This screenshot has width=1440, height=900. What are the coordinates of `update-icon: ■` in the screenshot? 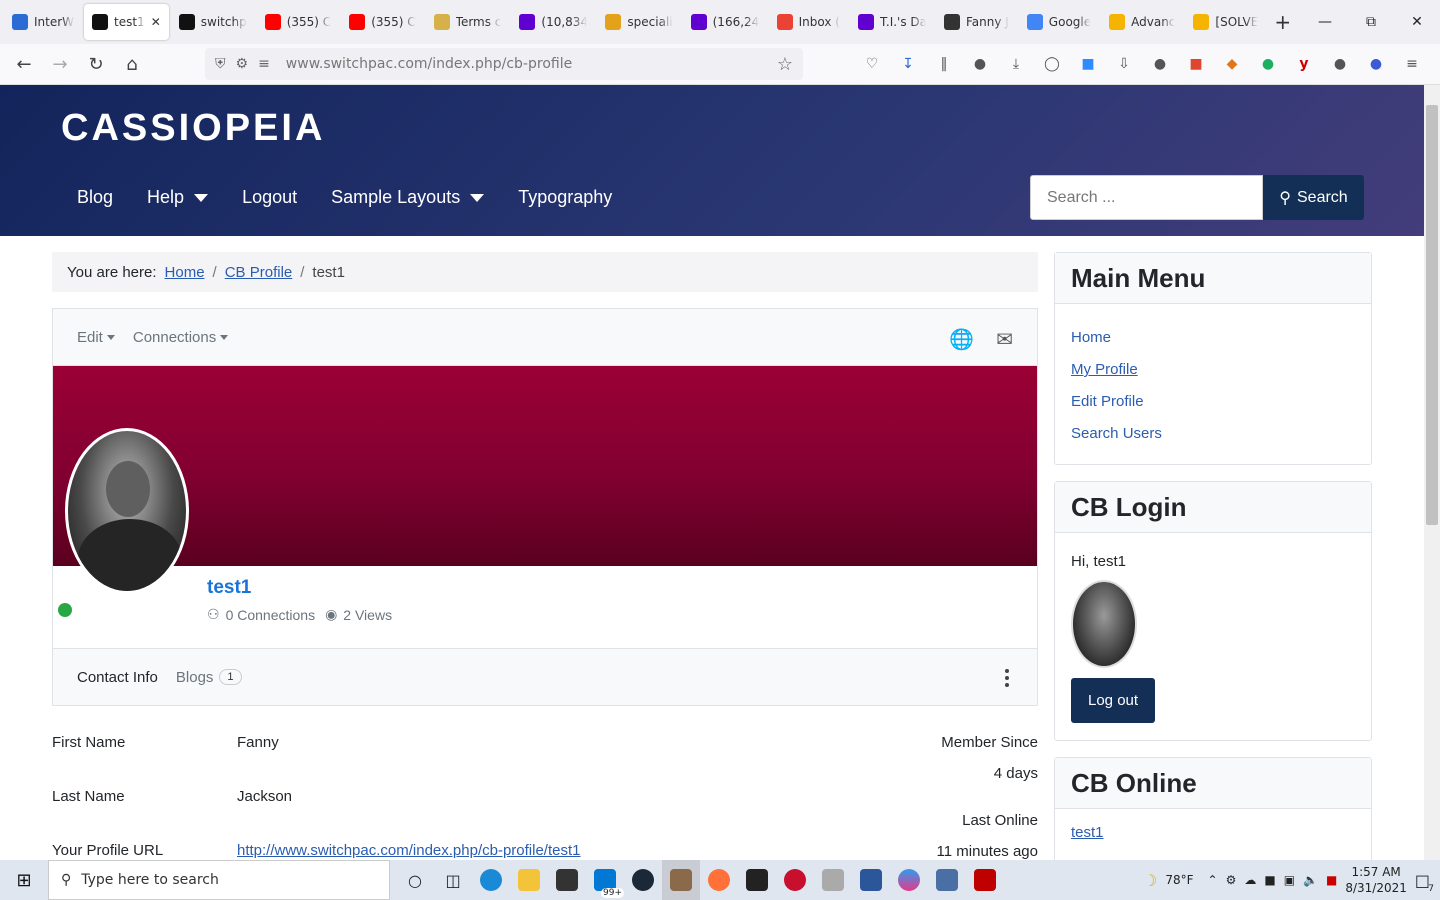 It's located at (1331, 880).